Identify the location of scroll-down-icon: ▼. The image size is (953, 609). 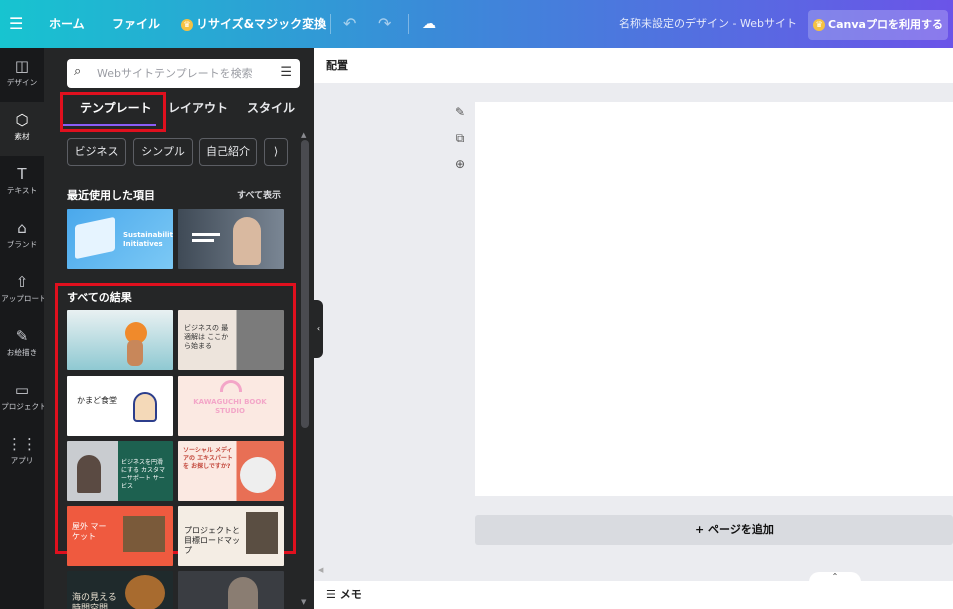
(303, 602).